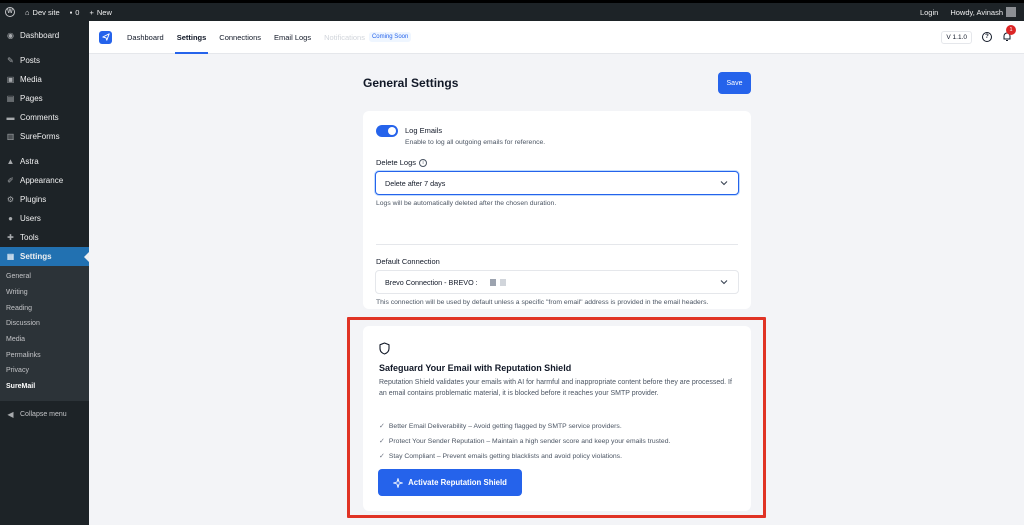  What do you see at coordinates (44, 387) in the screenshot?
I see `submenu-item-suremail: SureMail` at bounding box center [44, 387].